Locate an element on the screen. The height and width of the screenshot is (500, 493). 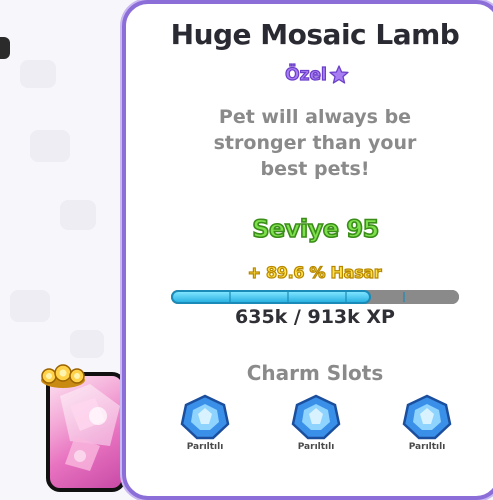
pet-thumbnail is located at coordinates (86, 432).